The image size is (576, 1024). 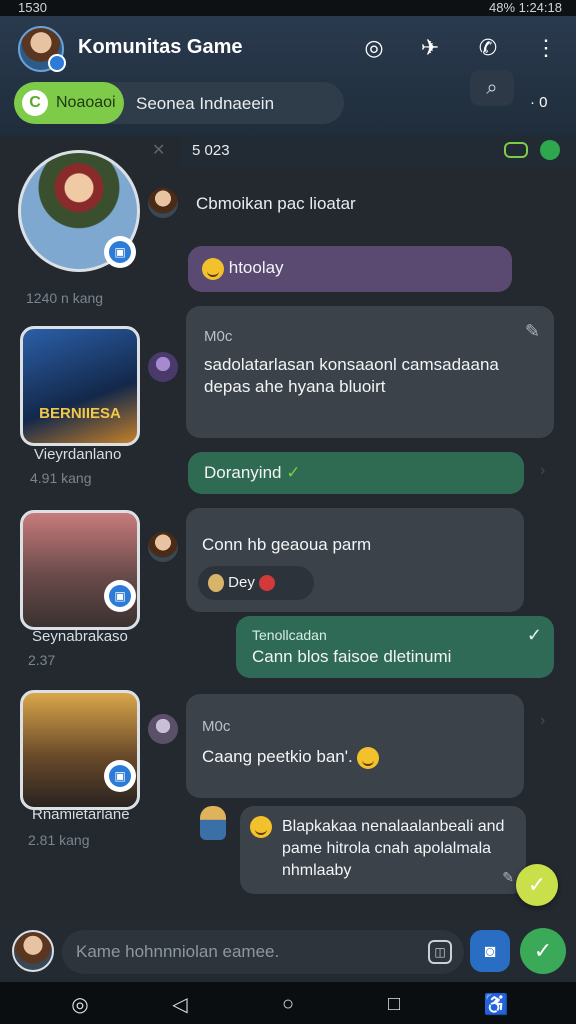 I want to click on status-bar: 1530 48% 1:24:18, so click(x=288, y=8).